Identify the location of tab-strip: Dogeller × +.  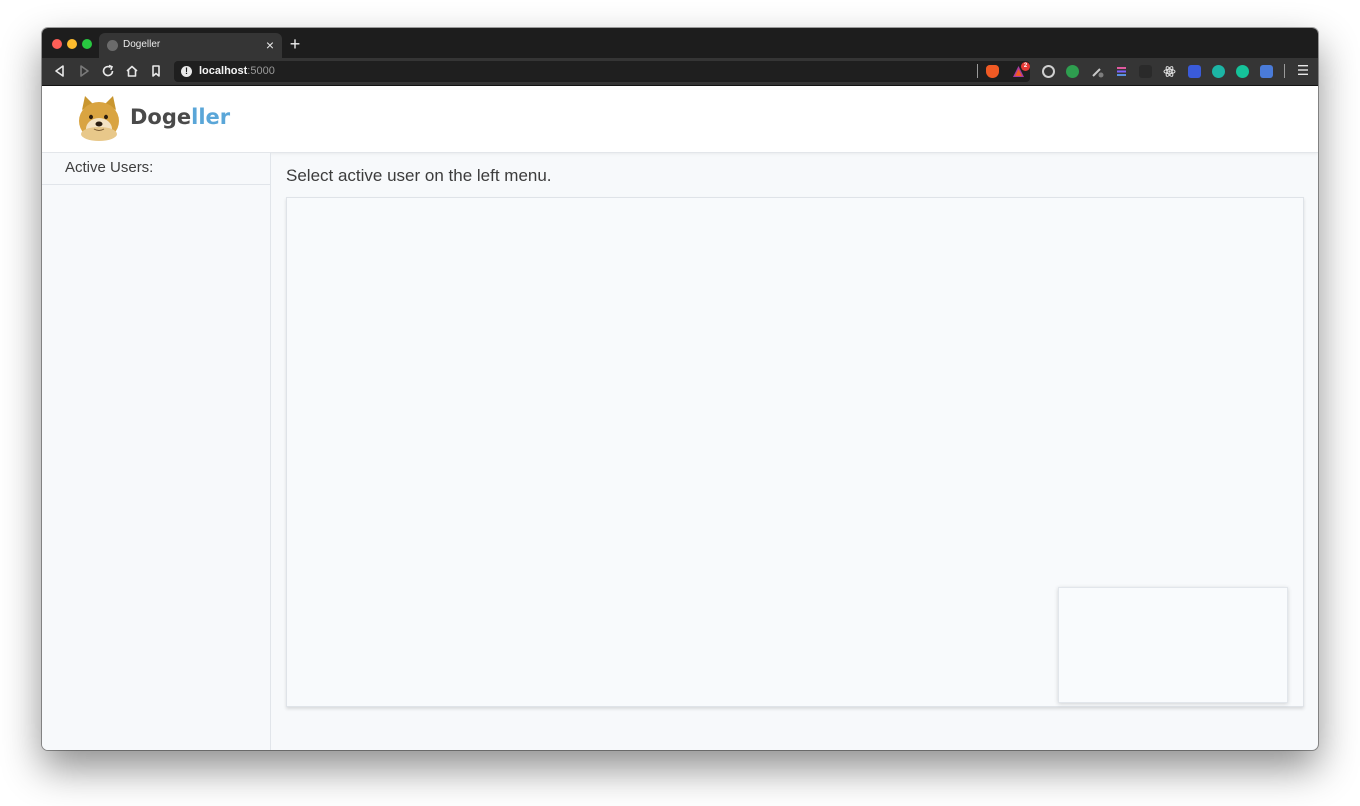
(680, 43).